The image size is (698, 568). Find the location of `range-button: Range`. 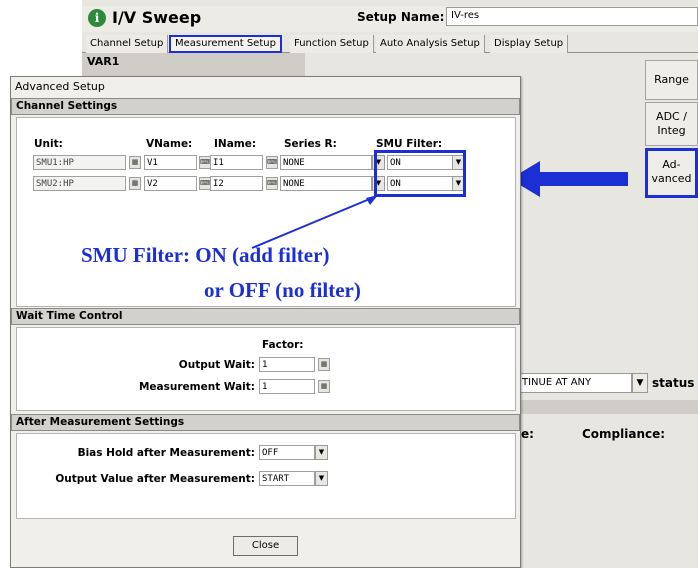

range-button: Range is located at coordinates (671, 80).